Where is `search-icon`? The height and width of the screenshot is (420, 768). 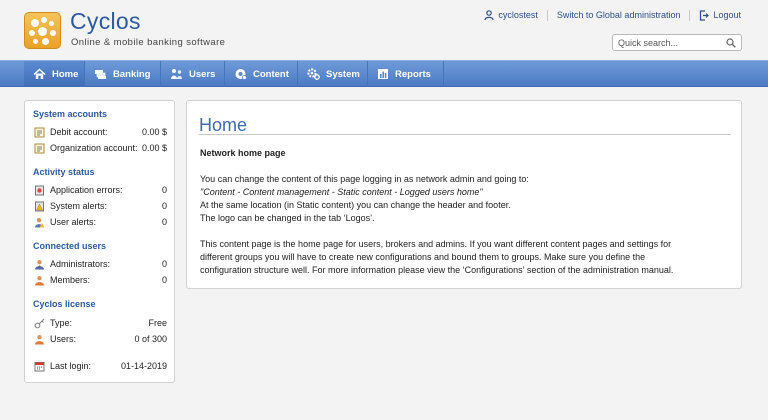
search-icon is located at coordinates (731, 43).